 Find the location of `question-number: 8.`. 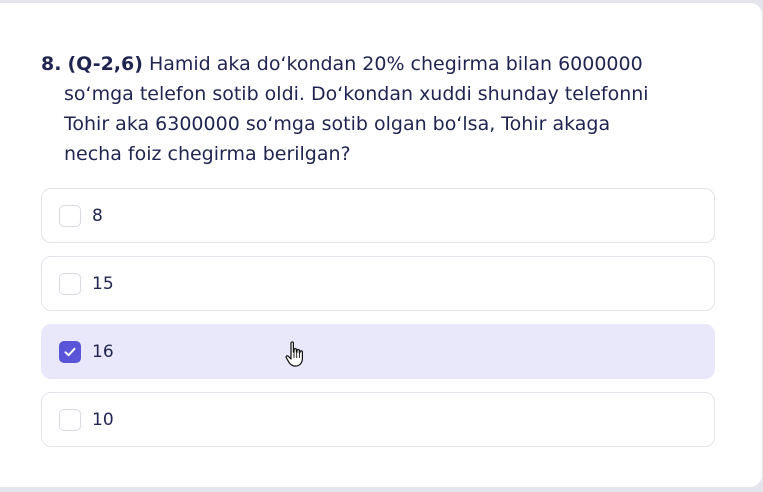

question-number: 8. is located at coordinates (51, 64).